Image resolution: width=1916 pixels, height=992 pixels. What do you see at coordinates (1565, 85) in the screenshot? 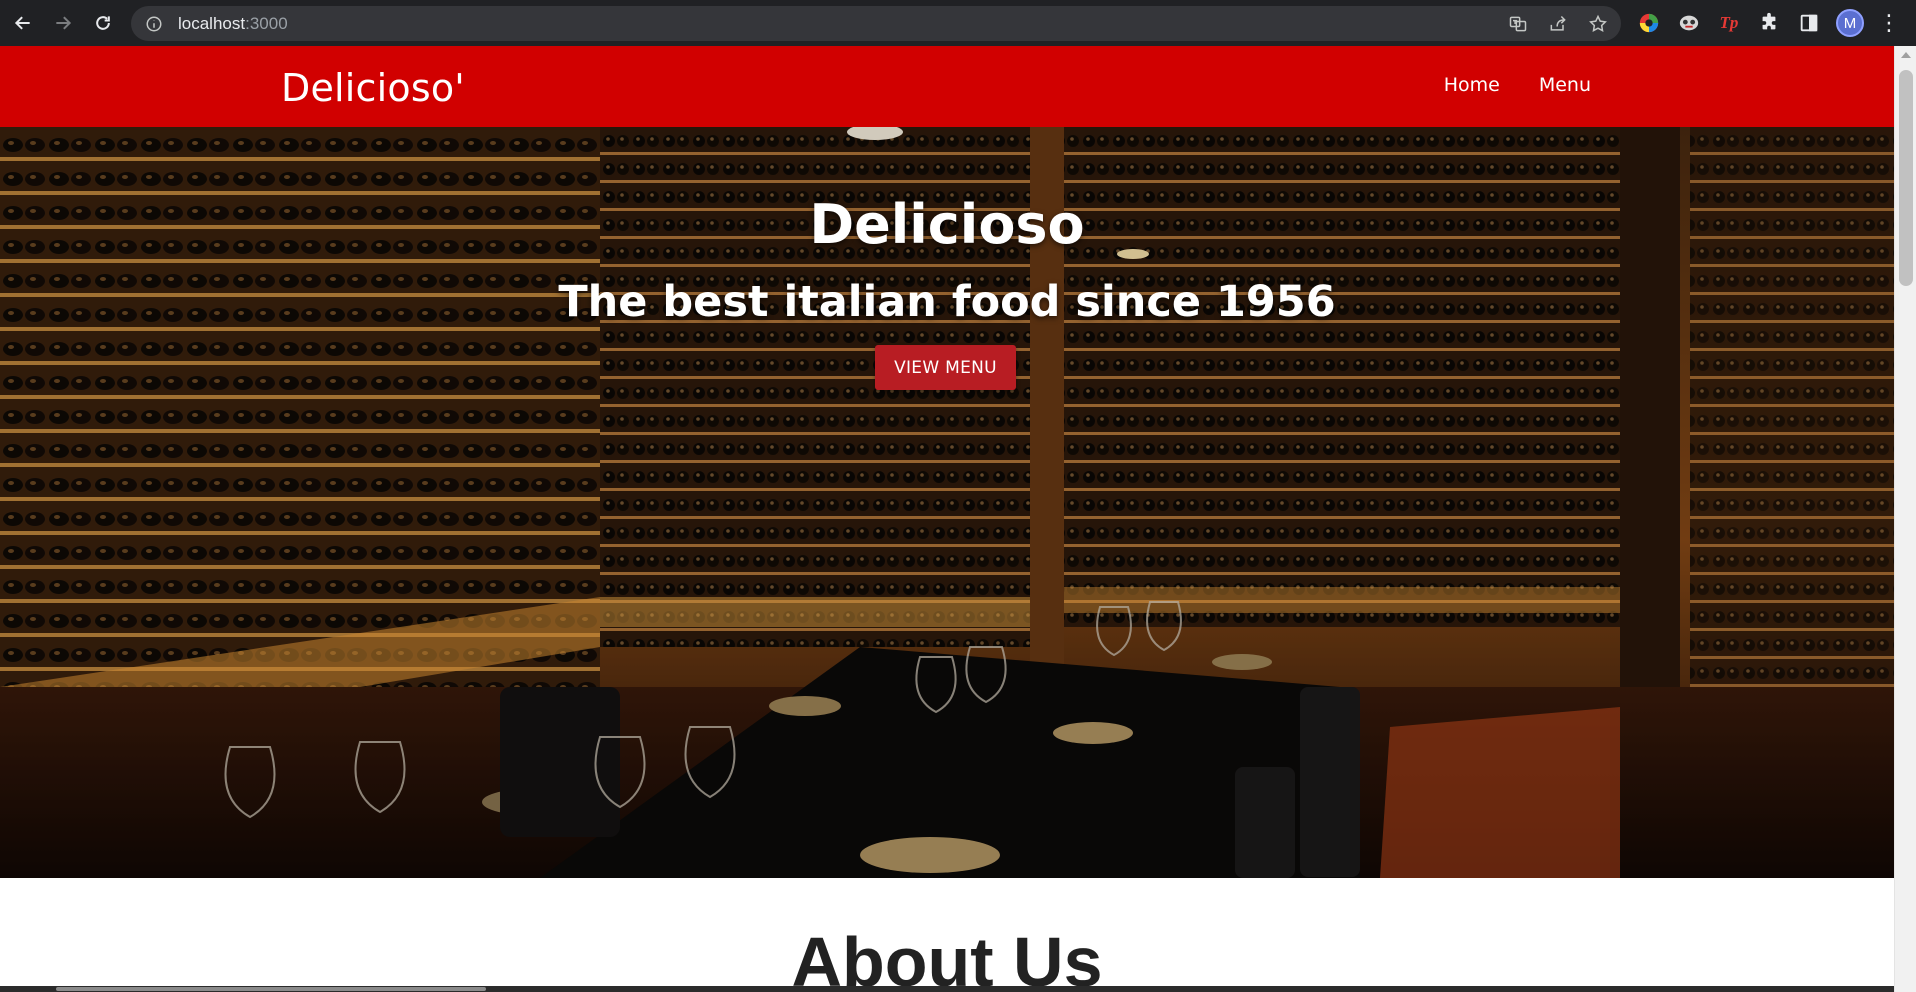
I see `nav-link-menu: Menu` at bounding box center [1565, 85].